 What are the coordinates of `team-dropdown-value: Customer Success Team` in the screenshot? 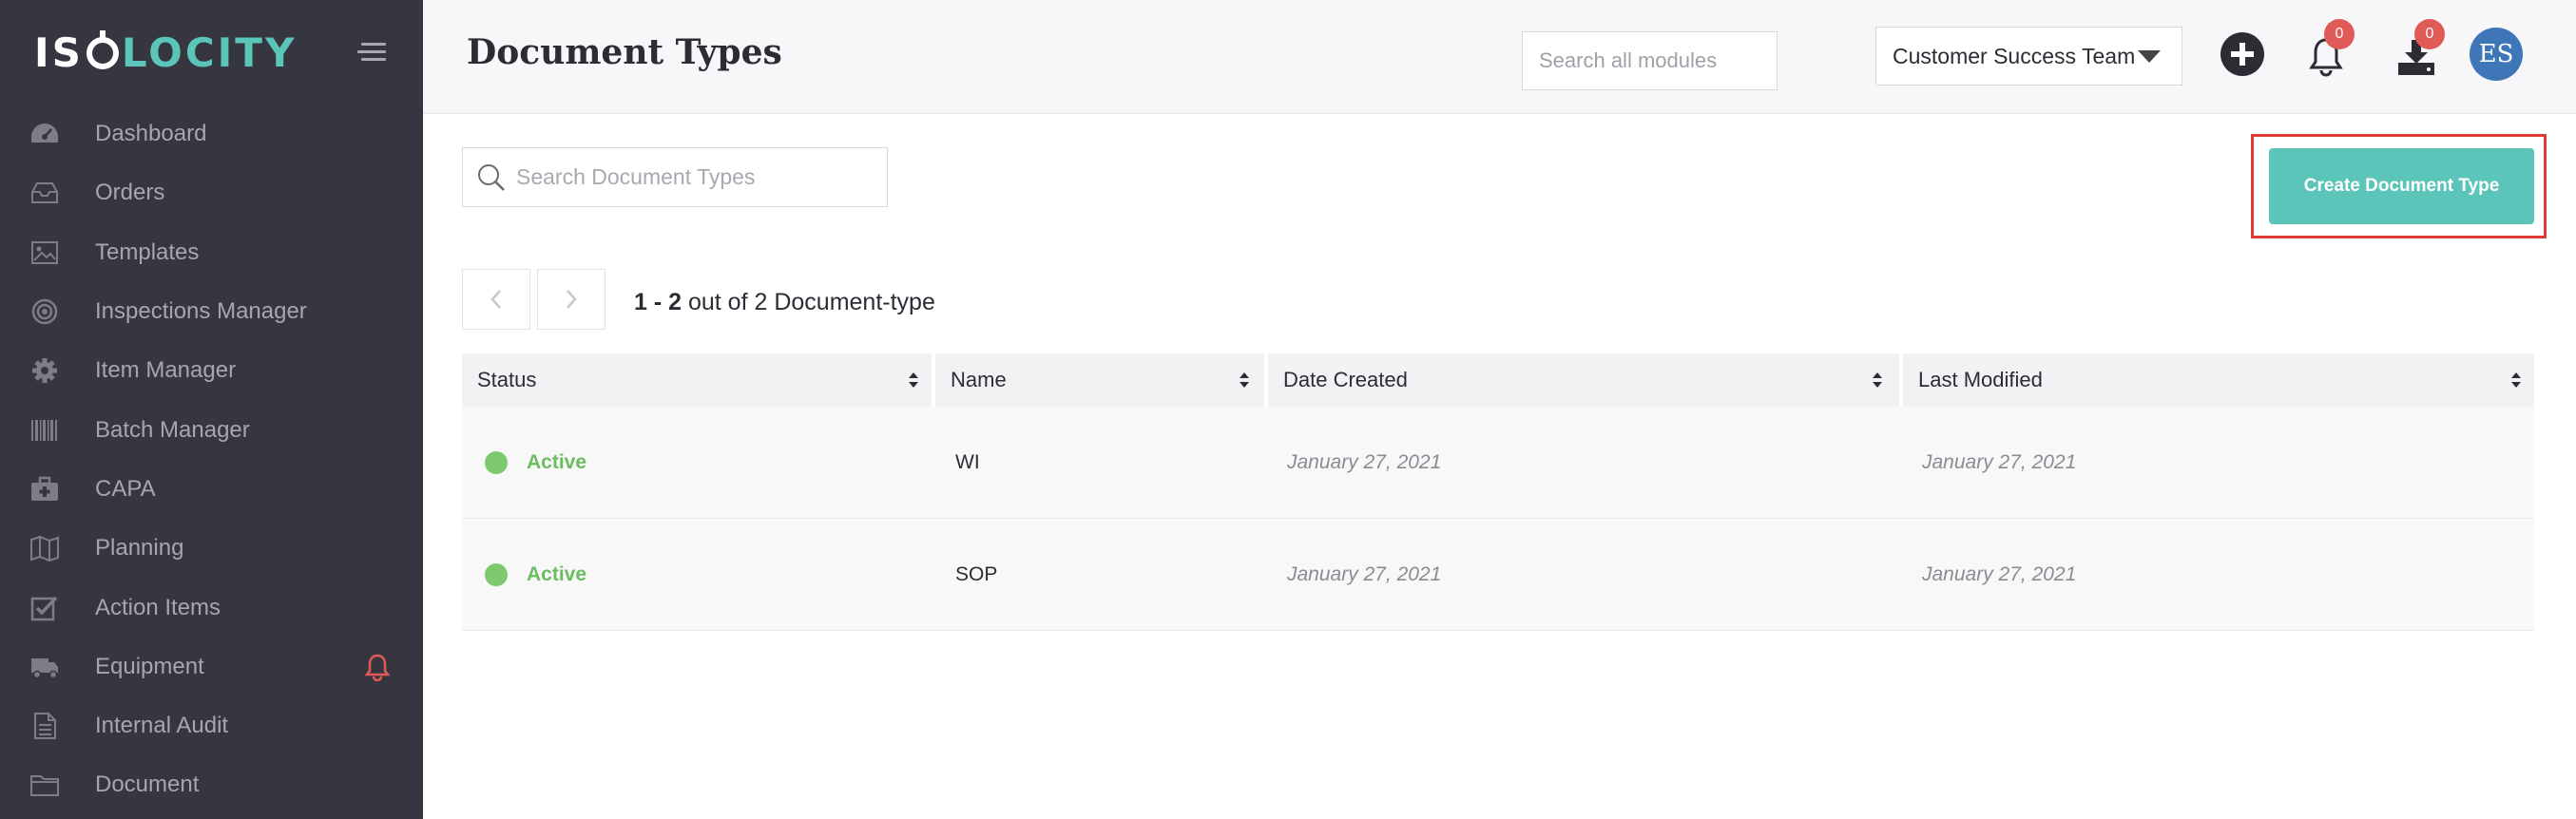 It's located at (2015, 55).